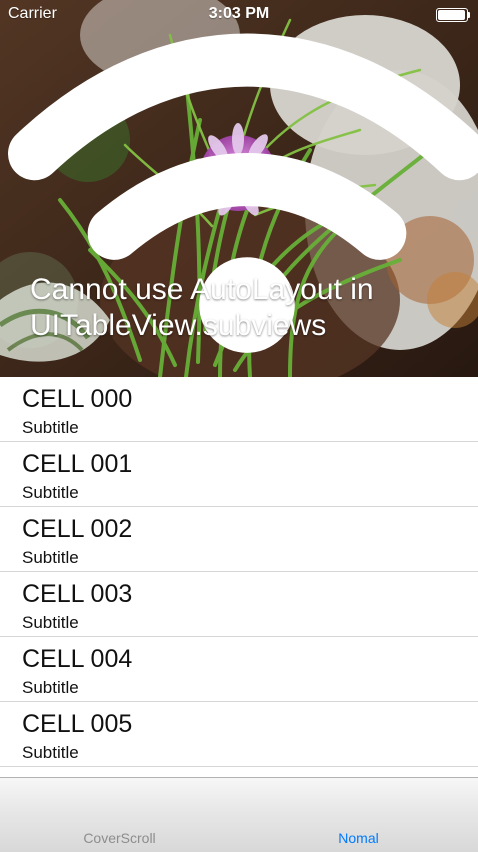 The height and width of the screenshot is (852, 478). I want to click on tab-coverscroll: CoverScroll, so click(119, 815).